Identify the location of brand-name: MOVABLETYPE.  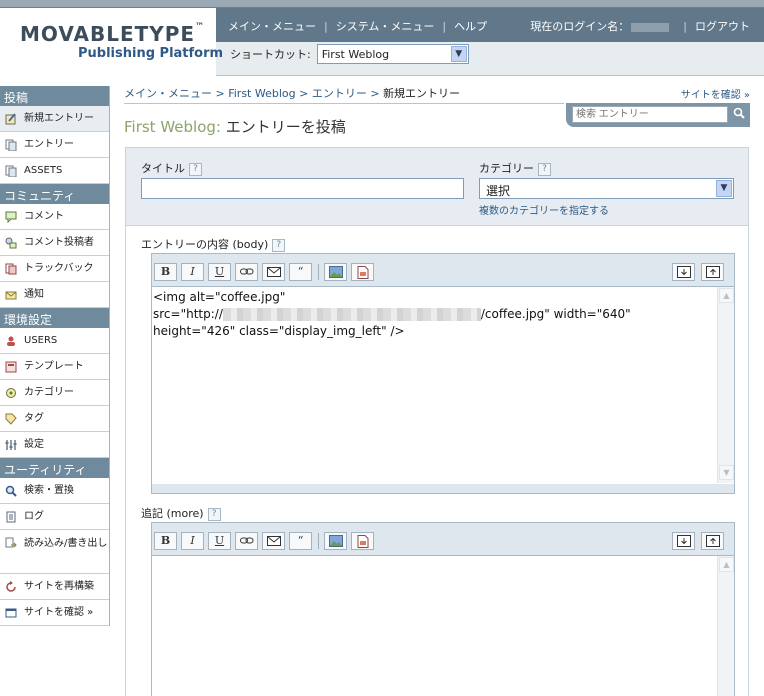
(108, 34).